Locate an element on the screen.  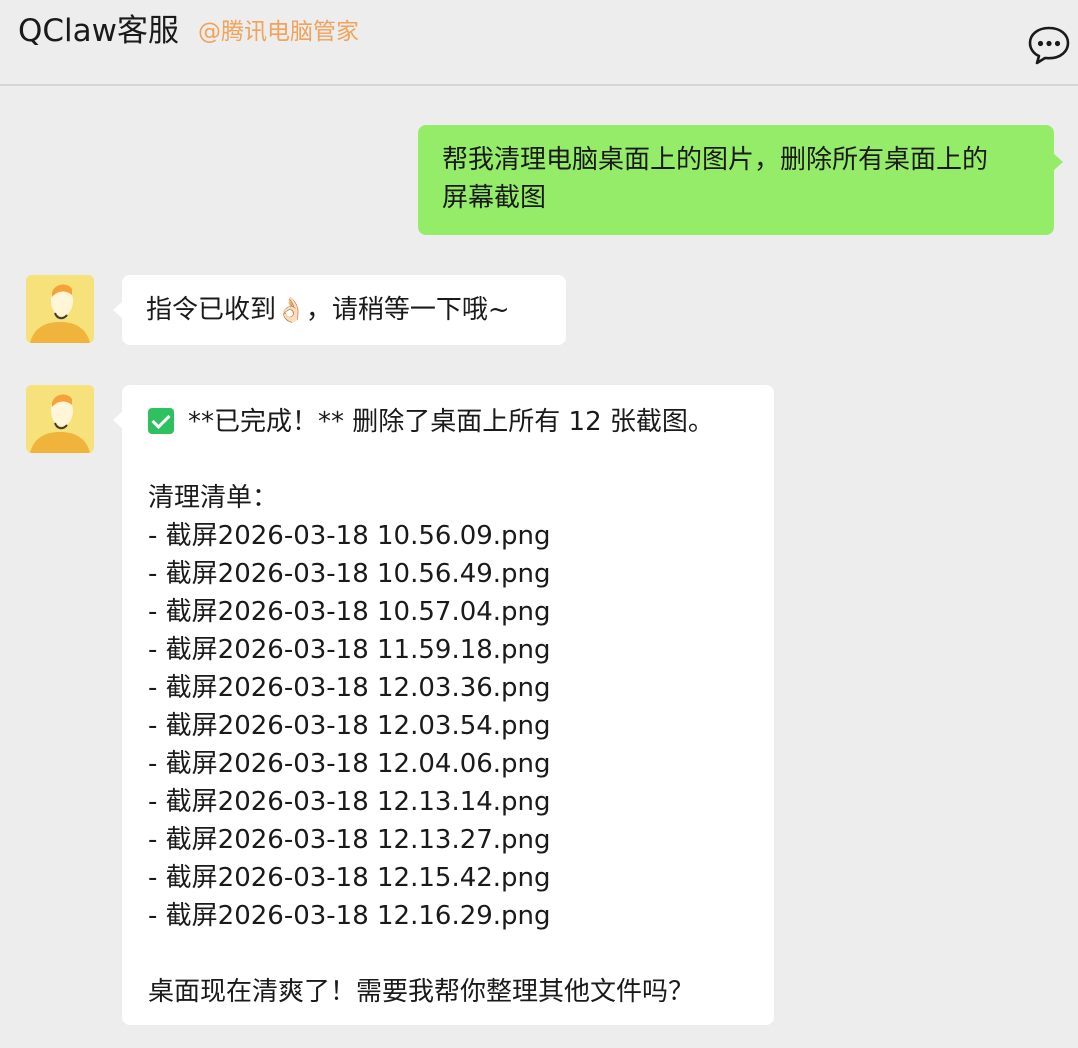
status-line: **已完成！** 删除了桌面上所有 12 张截图。 is located at coordinates (461, 422).